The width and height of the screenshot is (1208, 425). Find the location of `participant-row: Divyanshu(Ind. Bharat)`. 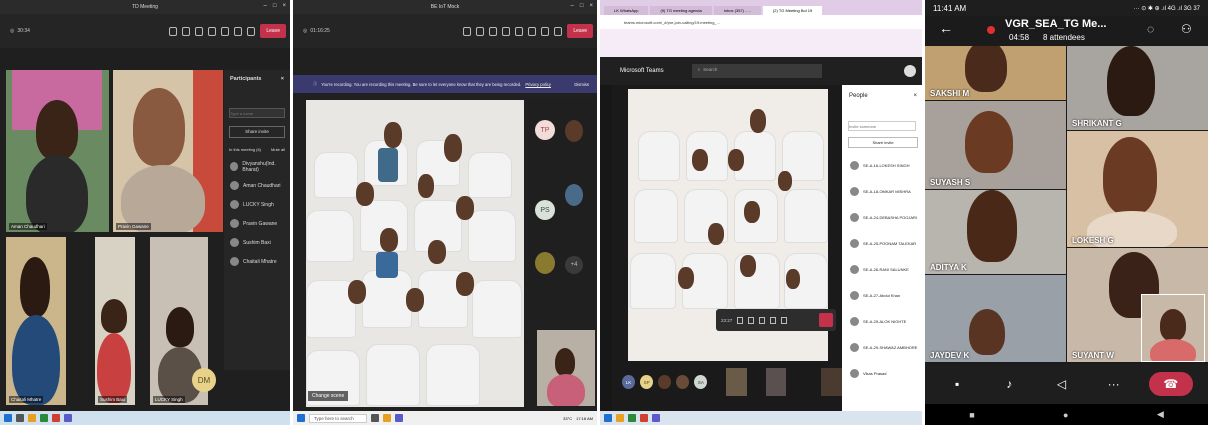

participant-row: Divyanshu(Ind. Bharat) is located at coordinates (257, 166).